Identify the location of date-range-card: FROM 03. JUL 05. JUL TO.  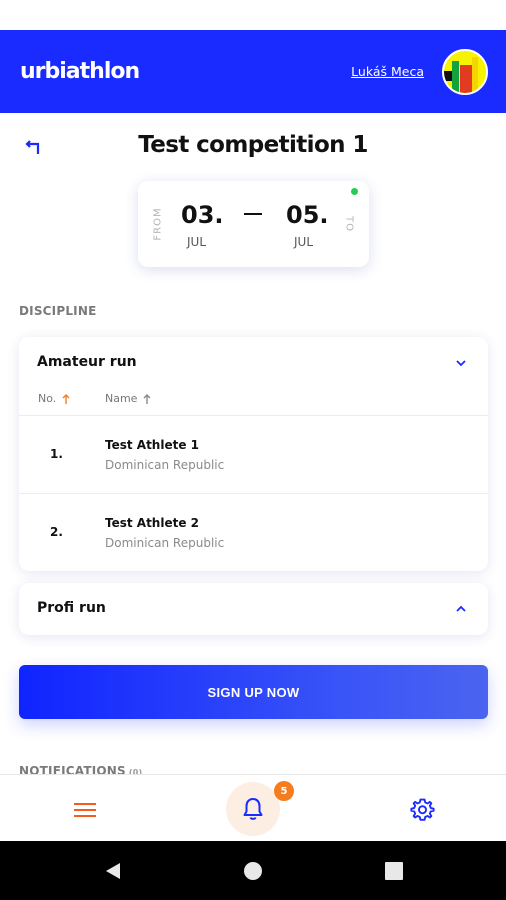
(253, 224).